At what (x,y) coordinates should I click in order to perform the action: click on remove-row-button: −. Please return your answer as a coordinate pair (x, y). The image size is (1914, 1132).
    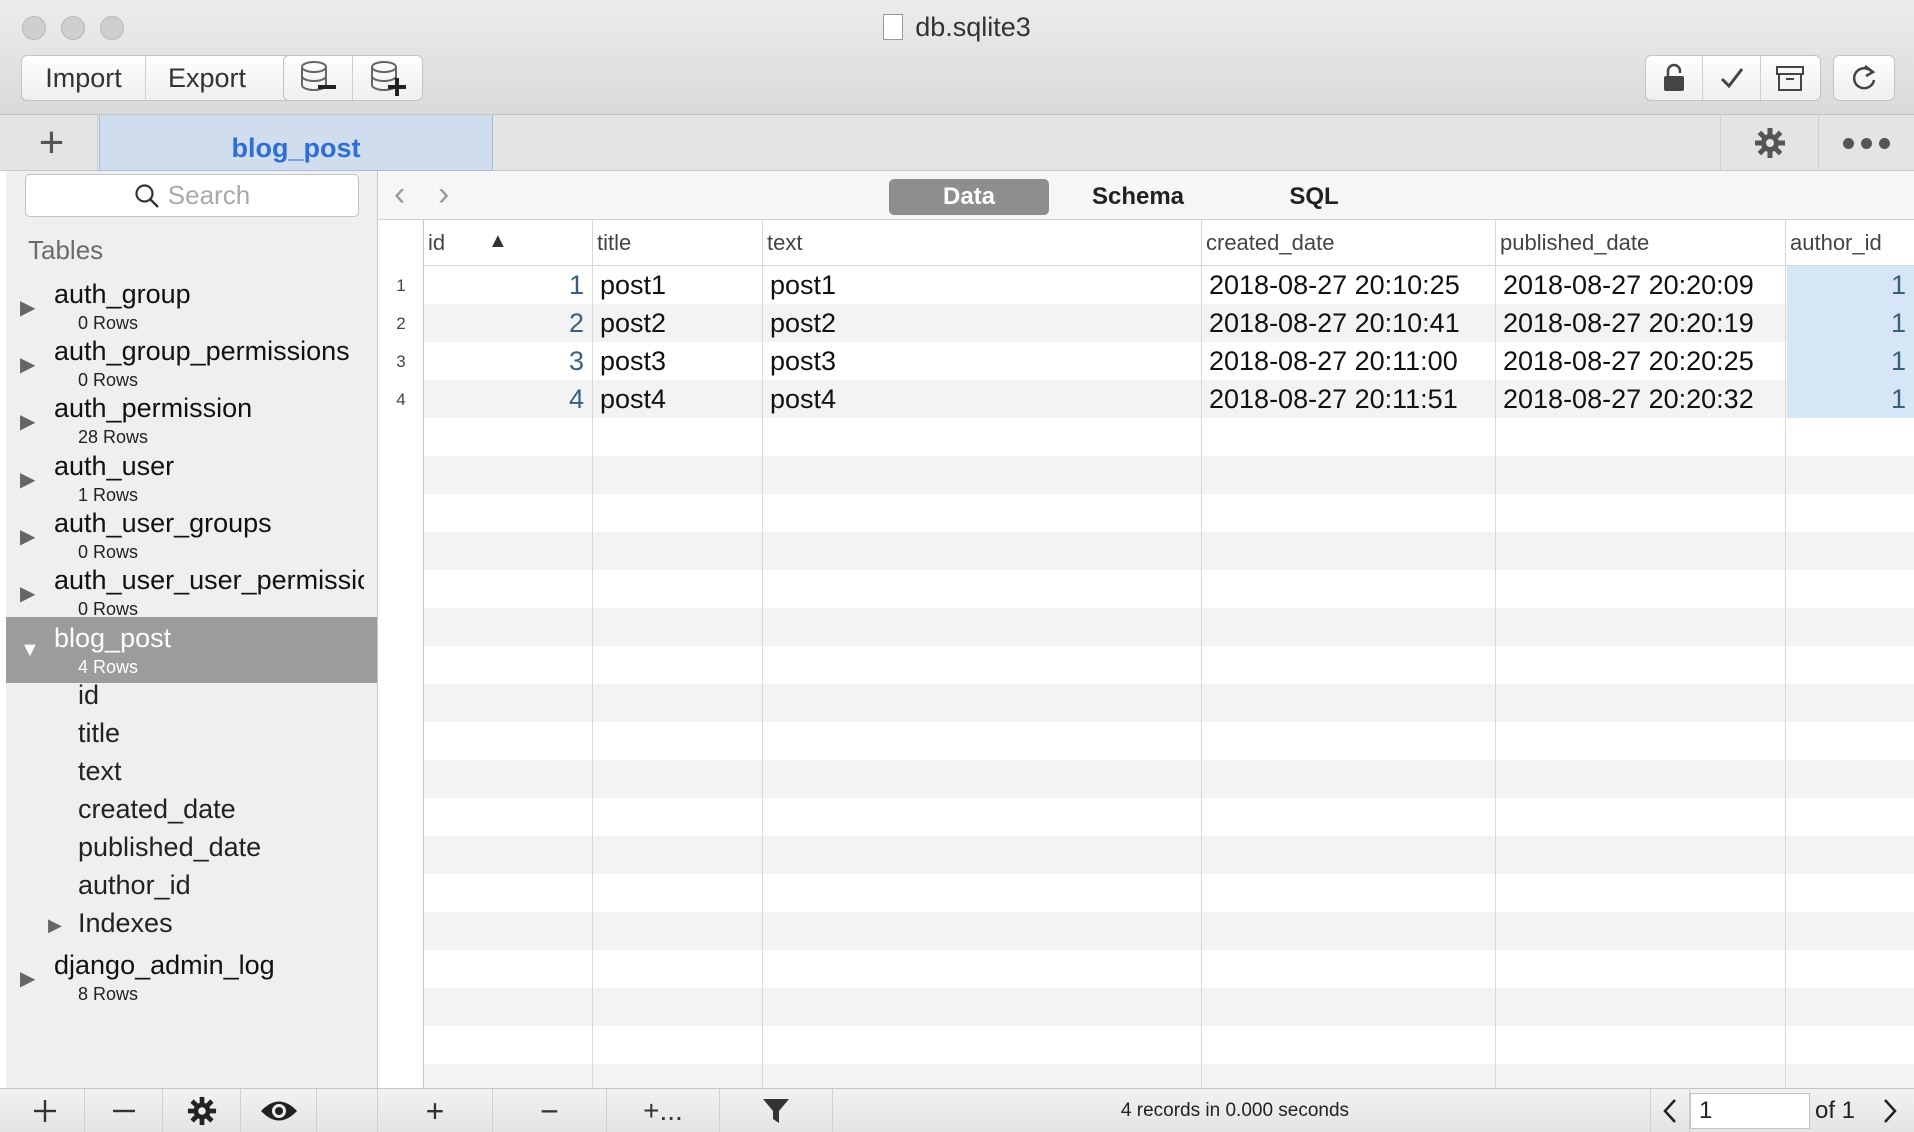
    Looking at the image, I should click on (550, 1110).